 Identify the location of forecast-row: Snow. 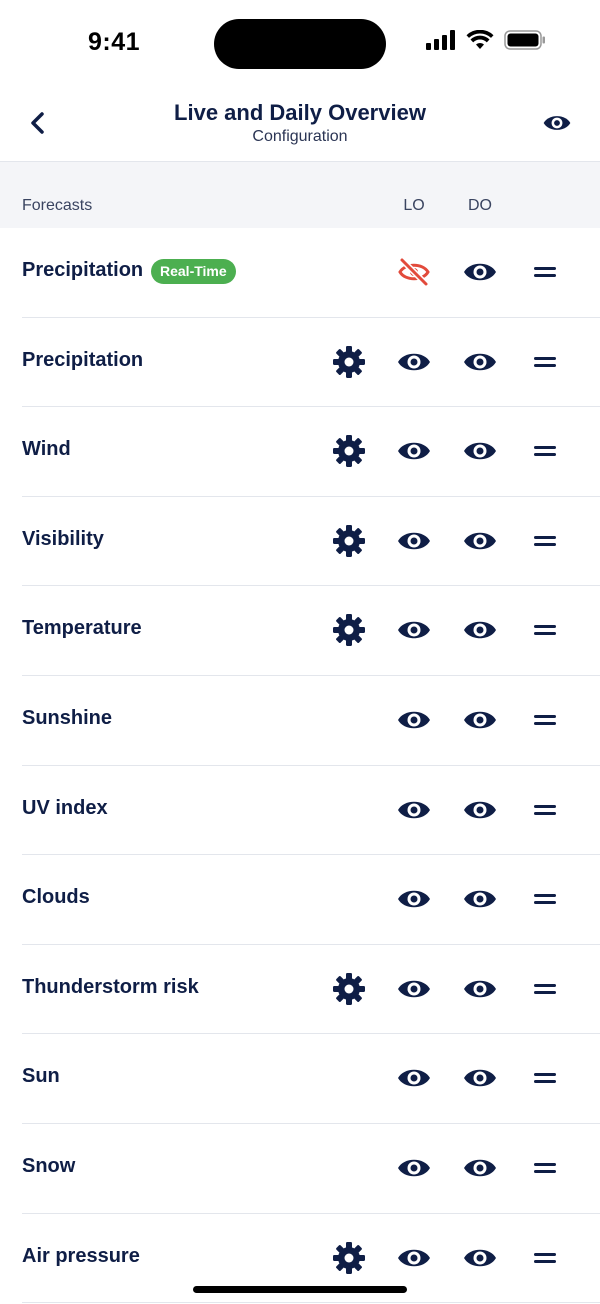
(311, 1169).